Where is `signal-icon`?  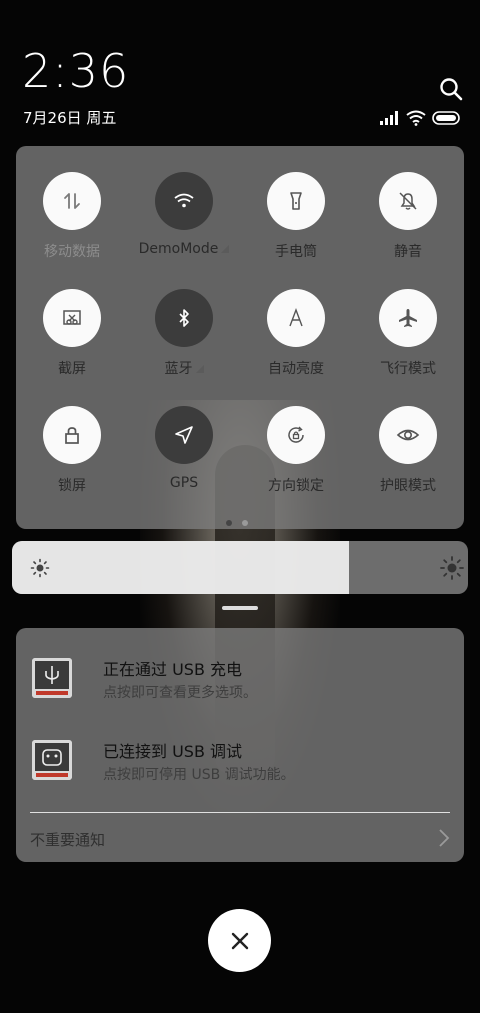
signal-icon is located at coordinates (389, 118).